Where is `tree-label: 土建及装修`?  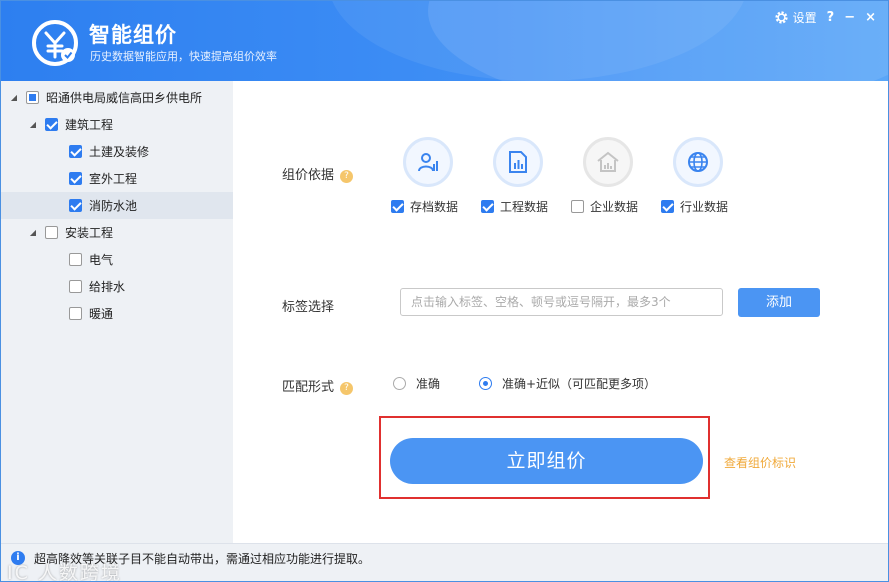
tree-label: 土建及装修 is located at coordinates (119, 152).